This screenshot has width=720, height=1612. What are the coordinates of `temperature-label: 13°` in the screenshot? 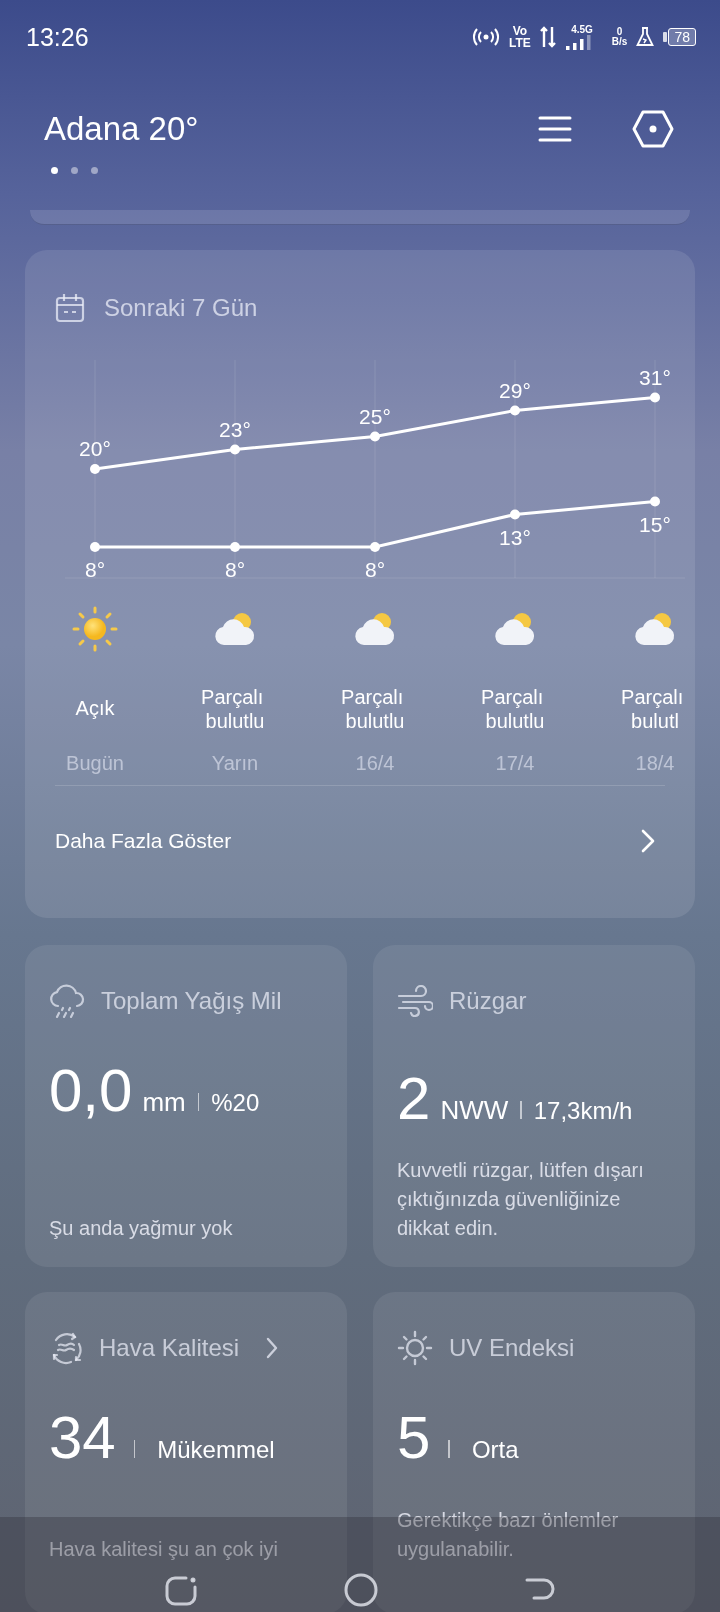 It's located at (515, 537).